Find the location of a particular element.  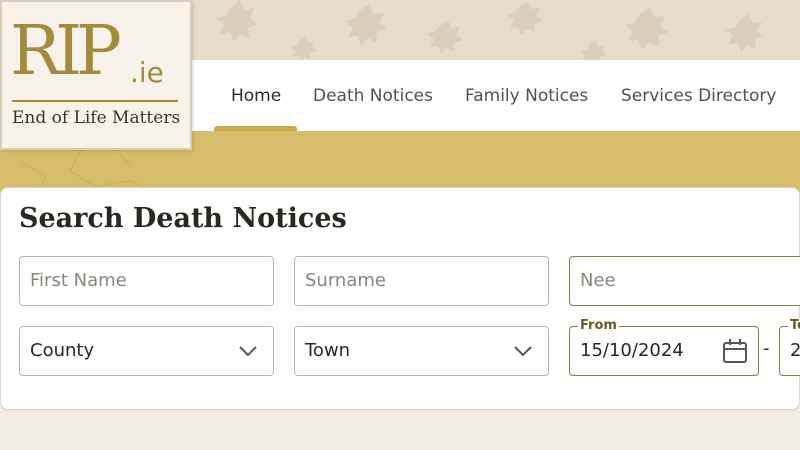

site-logo: RIP .ie End of Life Matters is located at coordinates (96, 75).